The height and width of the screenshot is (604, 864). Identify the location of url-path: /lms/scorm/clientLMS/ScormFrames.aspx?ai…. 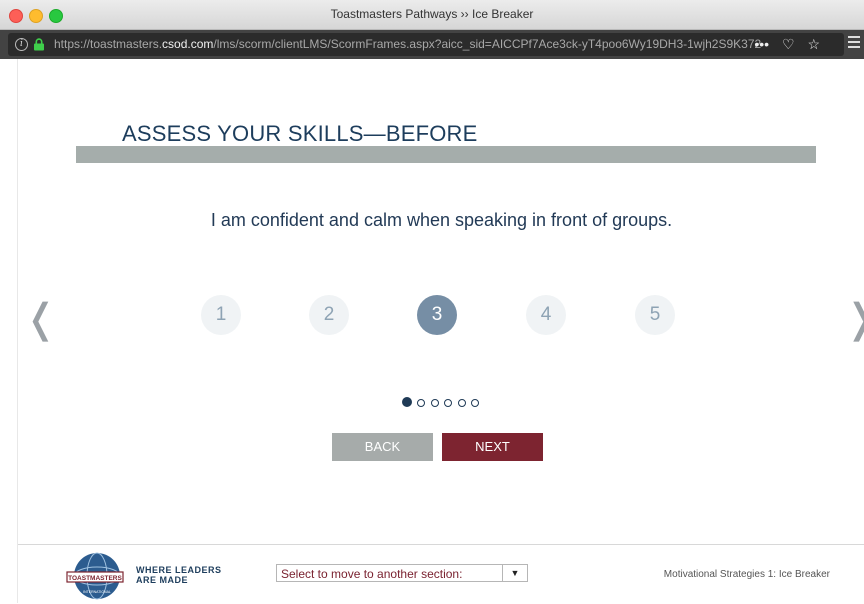
(487, 44).